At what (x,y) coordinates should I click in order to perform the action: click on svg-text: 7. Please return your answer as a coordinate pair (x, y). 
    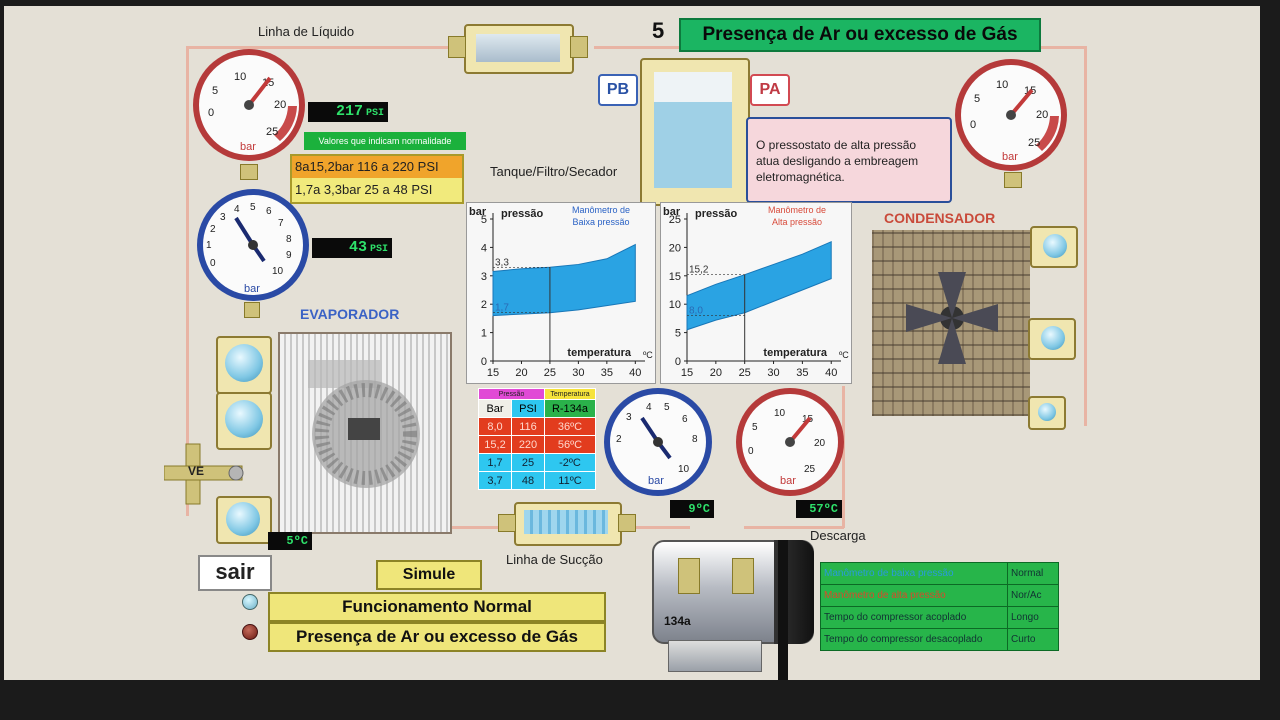
    Looking at the image, I should click on (281, 223).